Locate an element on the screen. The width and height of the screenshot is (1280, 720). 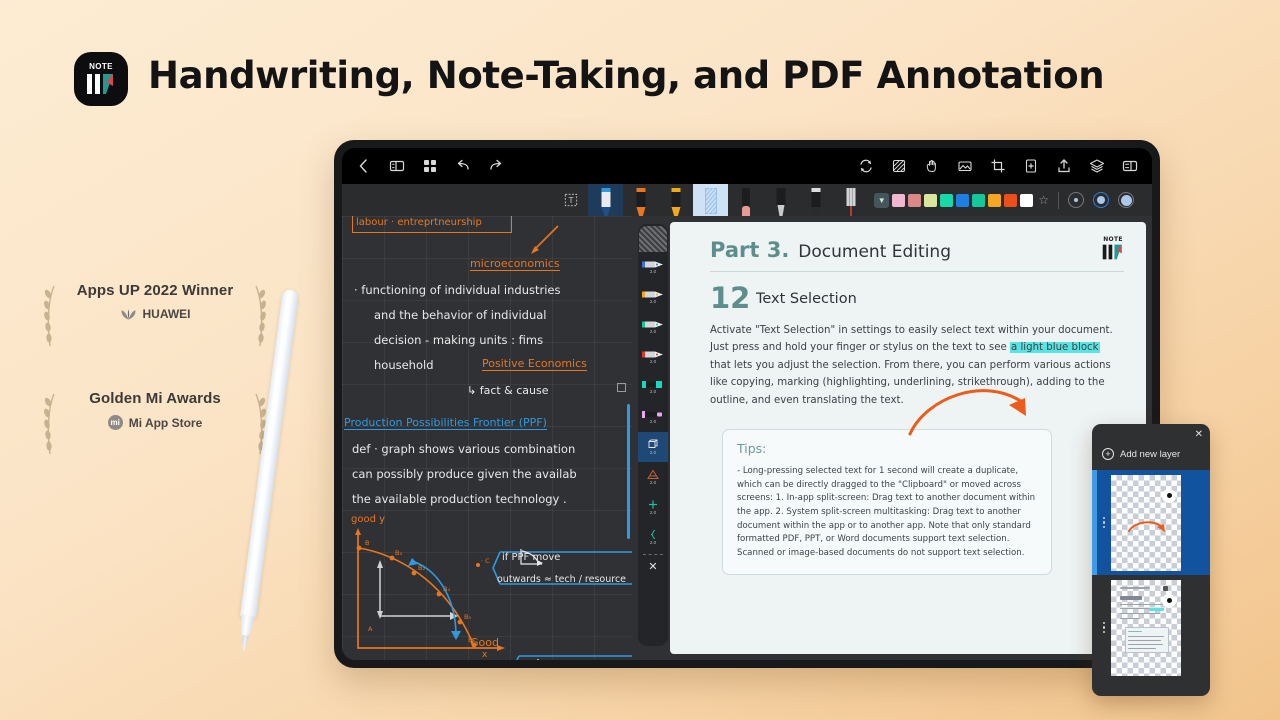
rail-tool-plus: 2.0 is located at coordinates (653, 507).